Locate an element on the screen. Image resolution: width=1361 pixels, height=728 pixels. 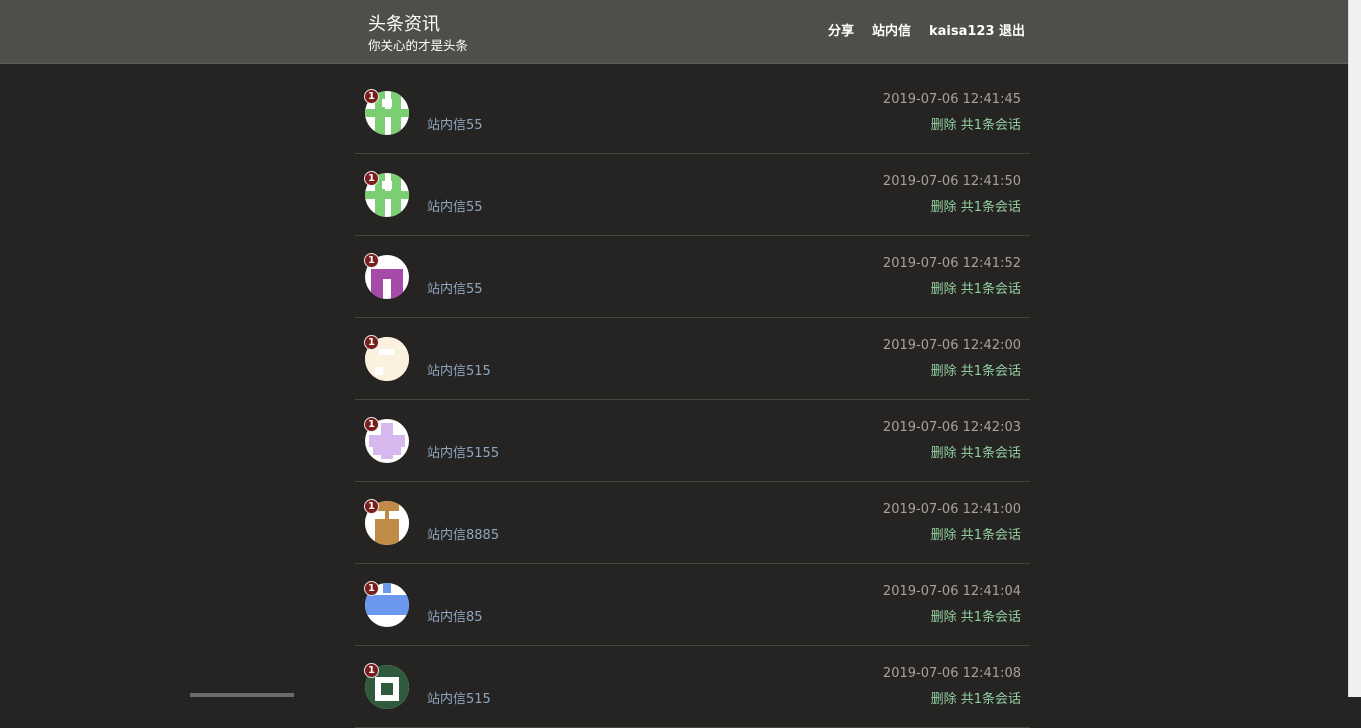
nav-messages-link: 站内信 is located at coordinates (891, 32).